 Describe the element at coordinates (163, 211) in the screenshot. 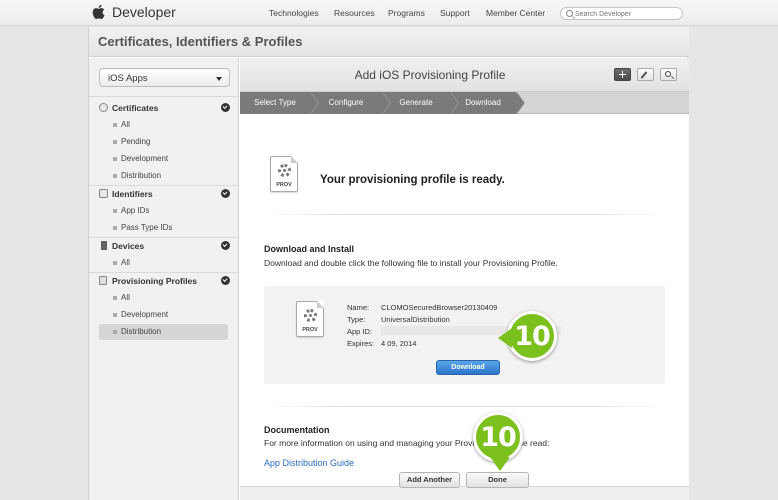

I see `sidebar-item-app-ids: App IDs` at that location.